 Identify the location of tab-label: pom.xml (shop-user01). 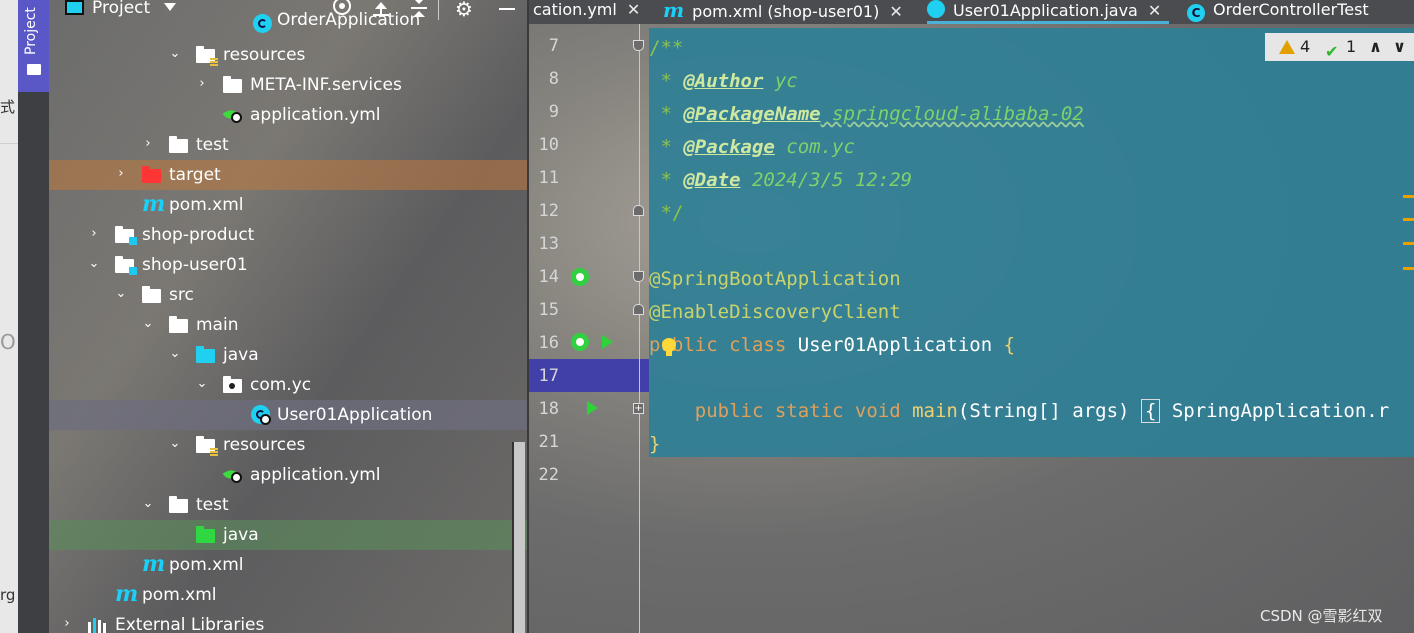
(786, 11).